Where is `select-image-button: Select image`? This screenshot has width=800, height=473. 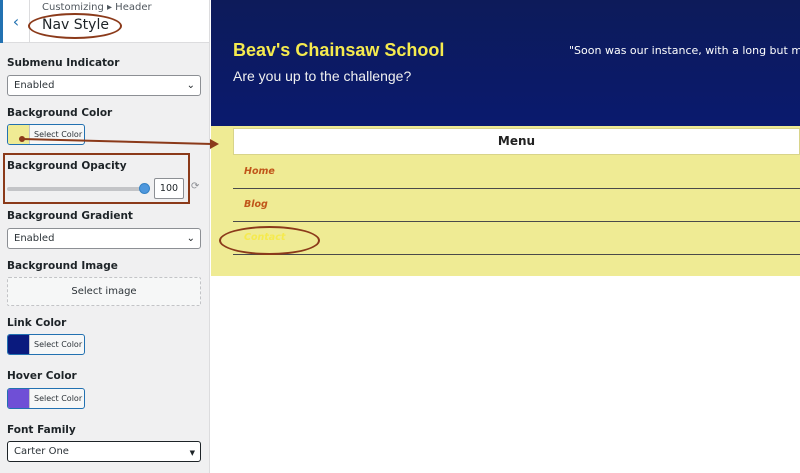
select-image-button: Select image is located at coordinates (104, 291).